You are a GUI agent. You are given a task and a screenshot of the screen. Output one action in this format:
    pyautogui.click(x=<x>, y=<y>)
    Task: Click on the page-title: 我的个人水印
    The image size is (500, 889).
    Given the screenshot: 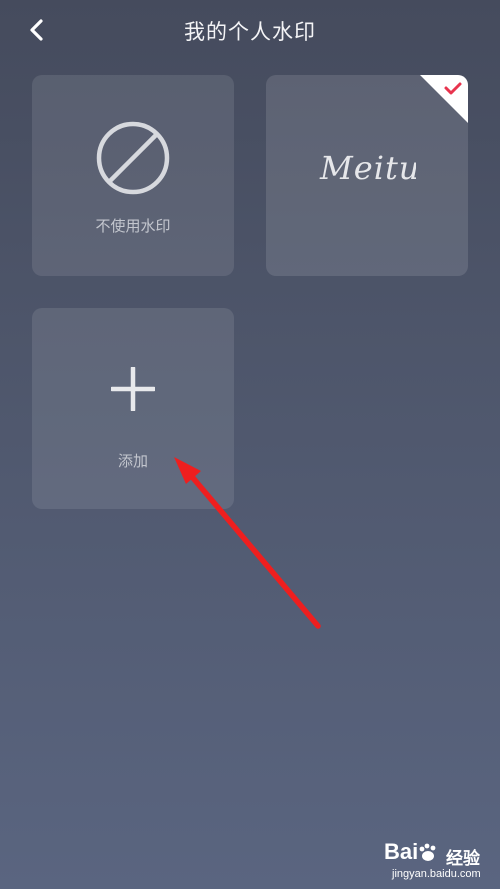 What is the action you would take?
    pyautogui.click(x=250, y=32)
    